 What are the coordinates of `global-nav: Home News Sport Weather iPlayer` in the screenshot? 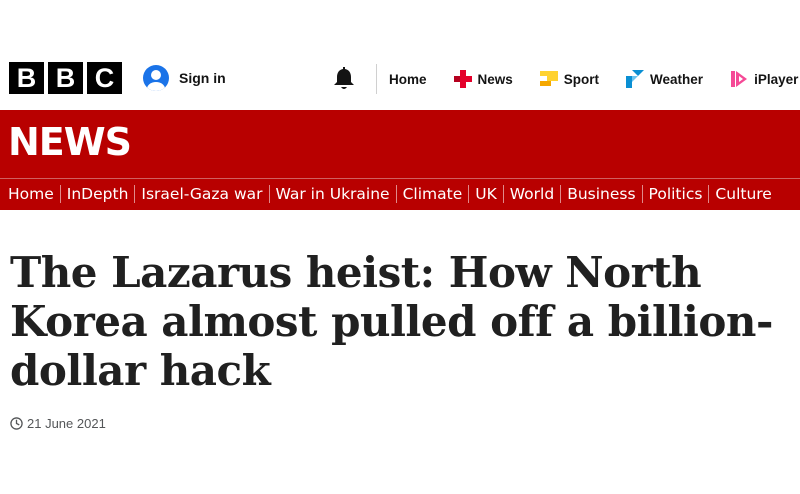 It's located at (593, 79).